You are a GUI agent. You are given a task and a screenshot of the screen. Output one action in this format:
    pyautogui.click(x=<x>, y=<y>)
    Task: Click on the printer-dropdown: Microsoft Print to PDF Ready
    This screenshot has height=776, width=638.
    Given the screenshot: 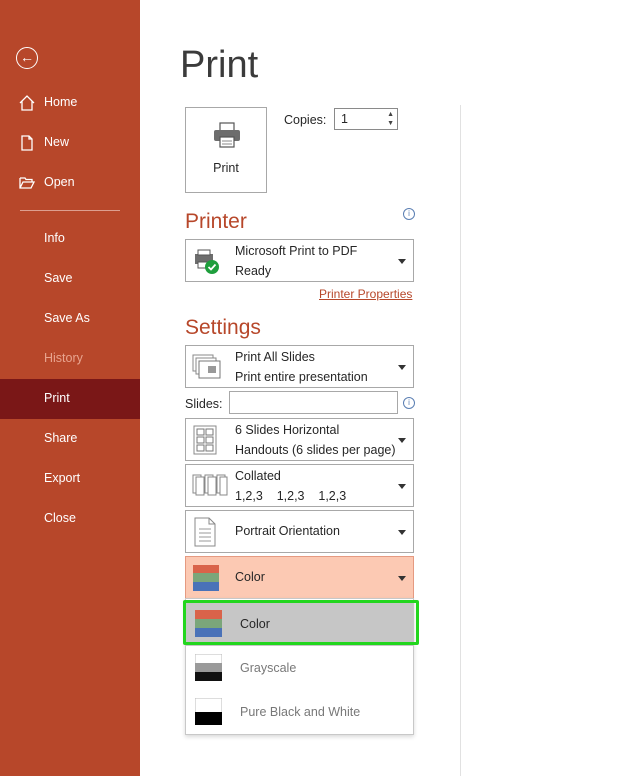 What is the action you would take?
    pyautogui.click(x=299, y=260)
    